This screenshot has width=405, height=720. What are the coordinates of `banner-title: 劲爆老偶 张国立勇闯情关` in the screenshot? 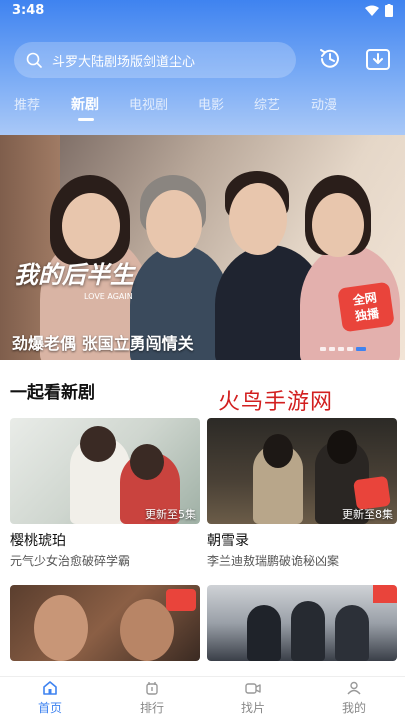 It's located at (103, 343).